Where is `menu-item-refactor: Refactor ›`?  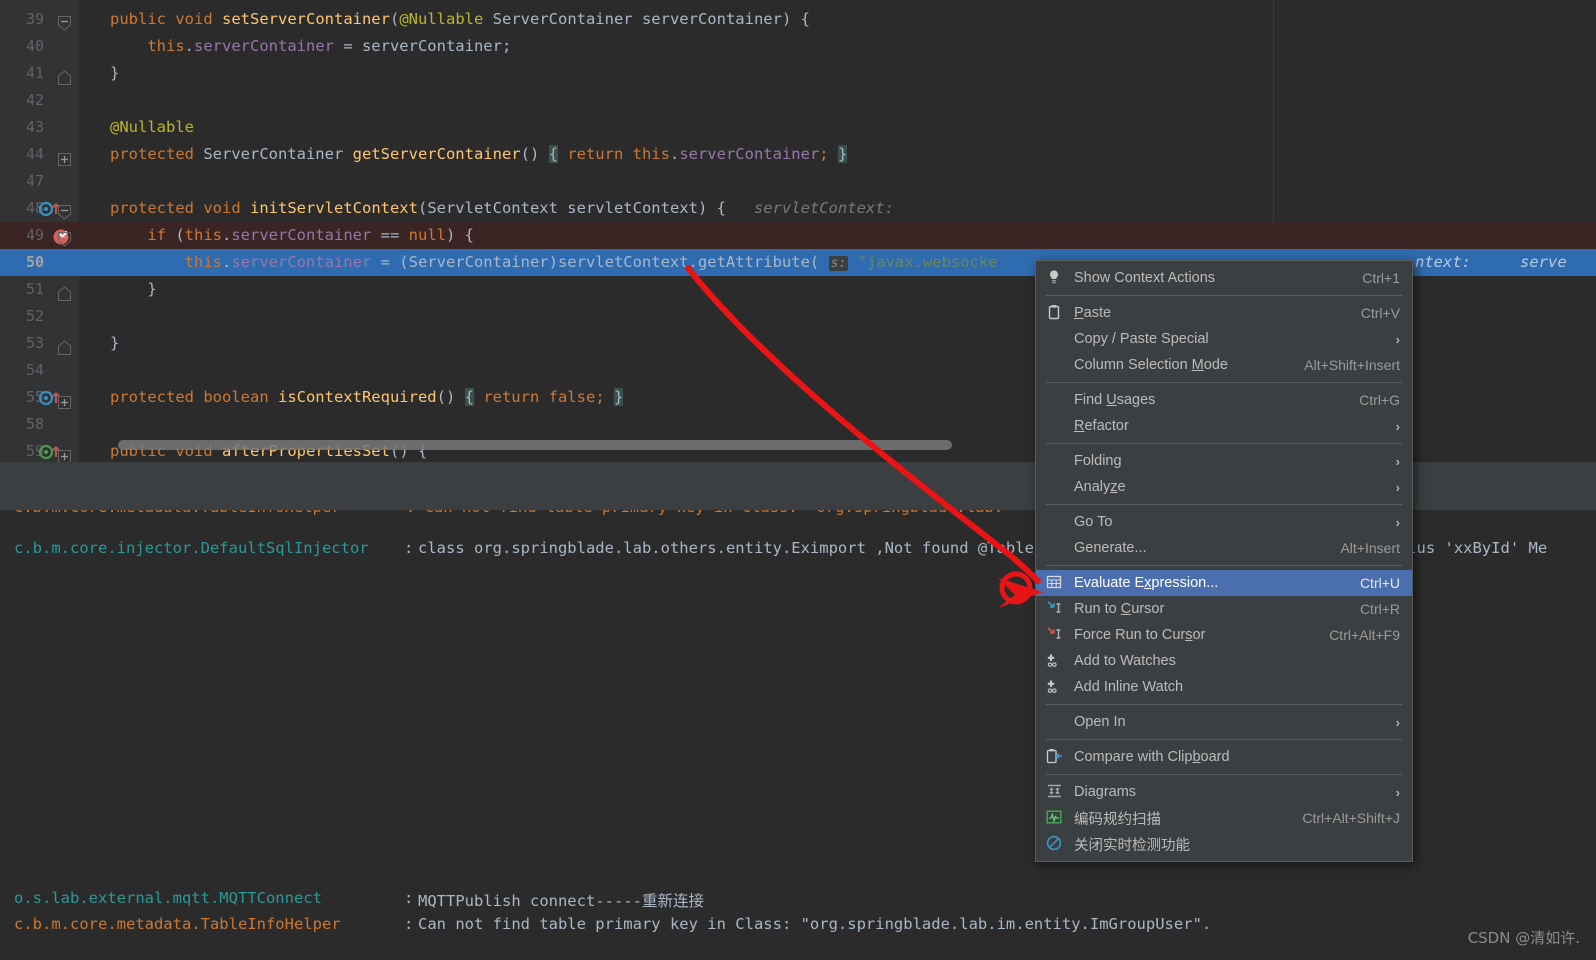
menu-item-refactor: Refactor › is located at coordinates (1224, 426).